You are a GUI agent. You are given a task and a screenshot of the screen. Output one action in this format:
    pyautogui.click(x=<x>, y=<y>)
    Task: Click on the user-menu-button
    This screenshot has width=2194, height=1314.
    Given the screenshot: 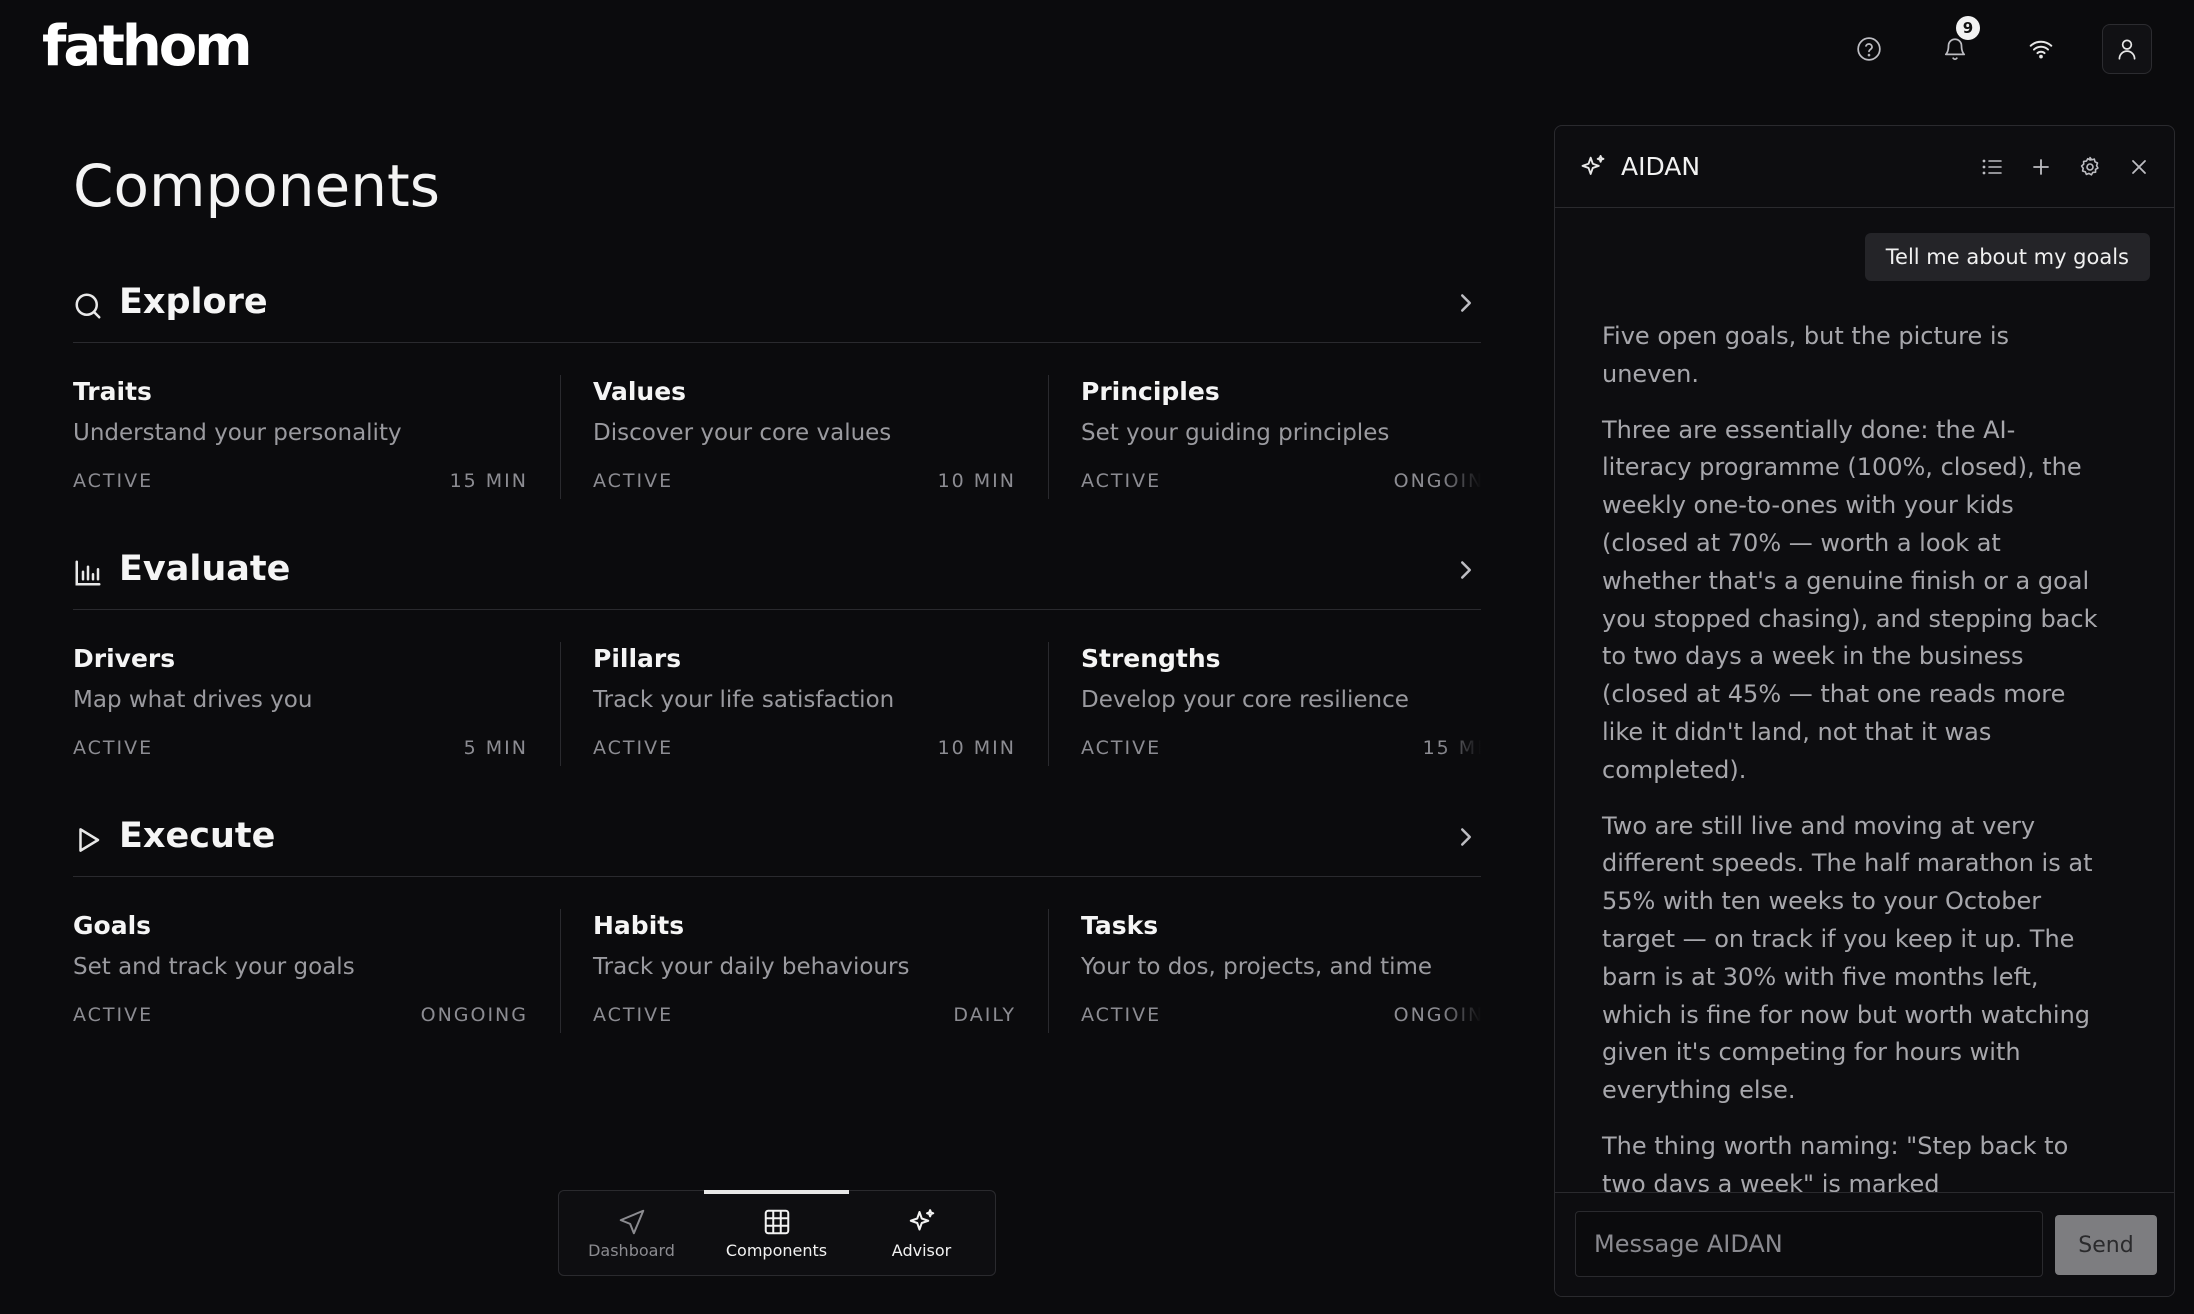 What is the action you would take?
    pyautogui.click(x=2127, y=49)
    